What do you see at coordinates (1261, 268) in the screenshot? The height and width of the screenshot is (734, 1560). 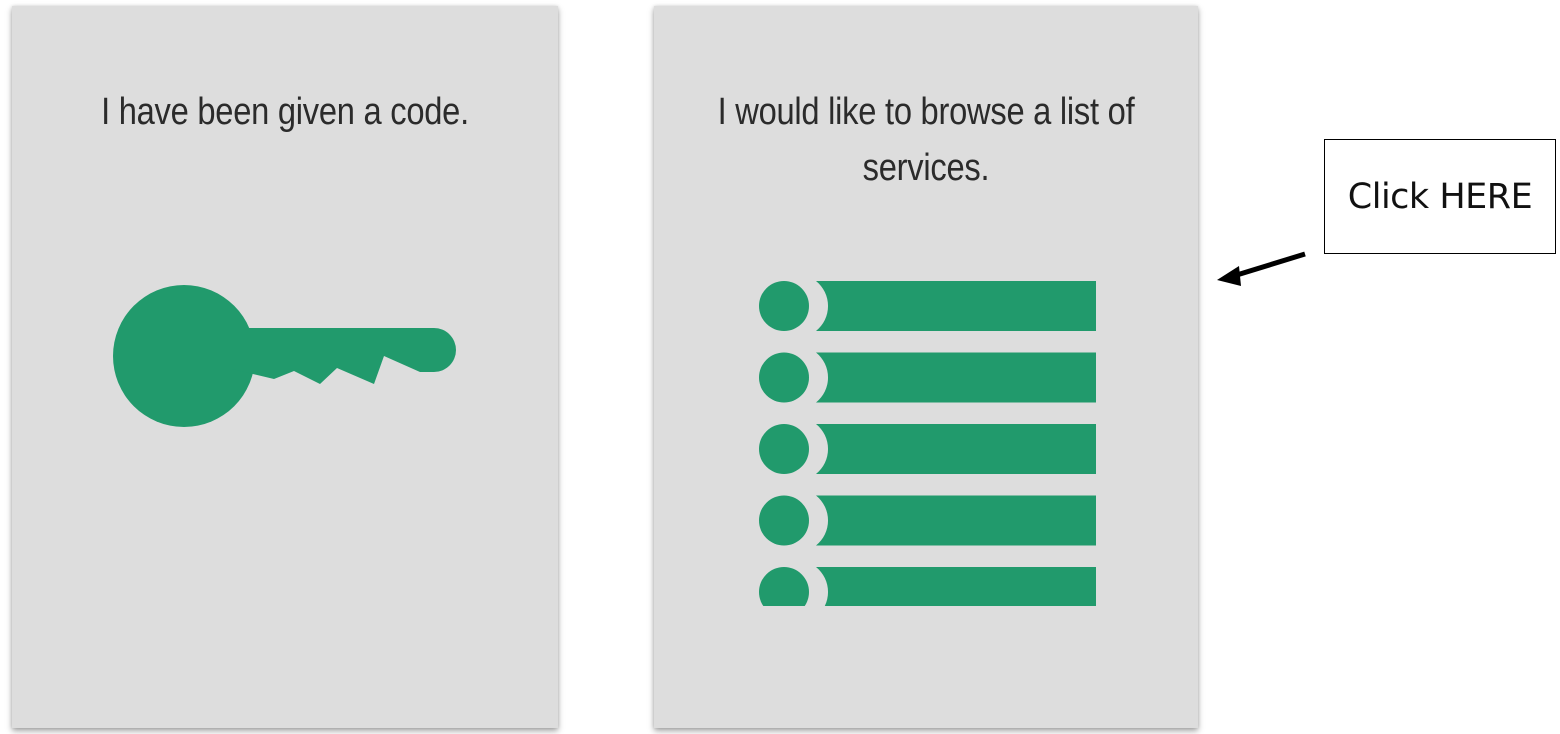 I see `arrow-icon` at bounding box center [1261, 268].